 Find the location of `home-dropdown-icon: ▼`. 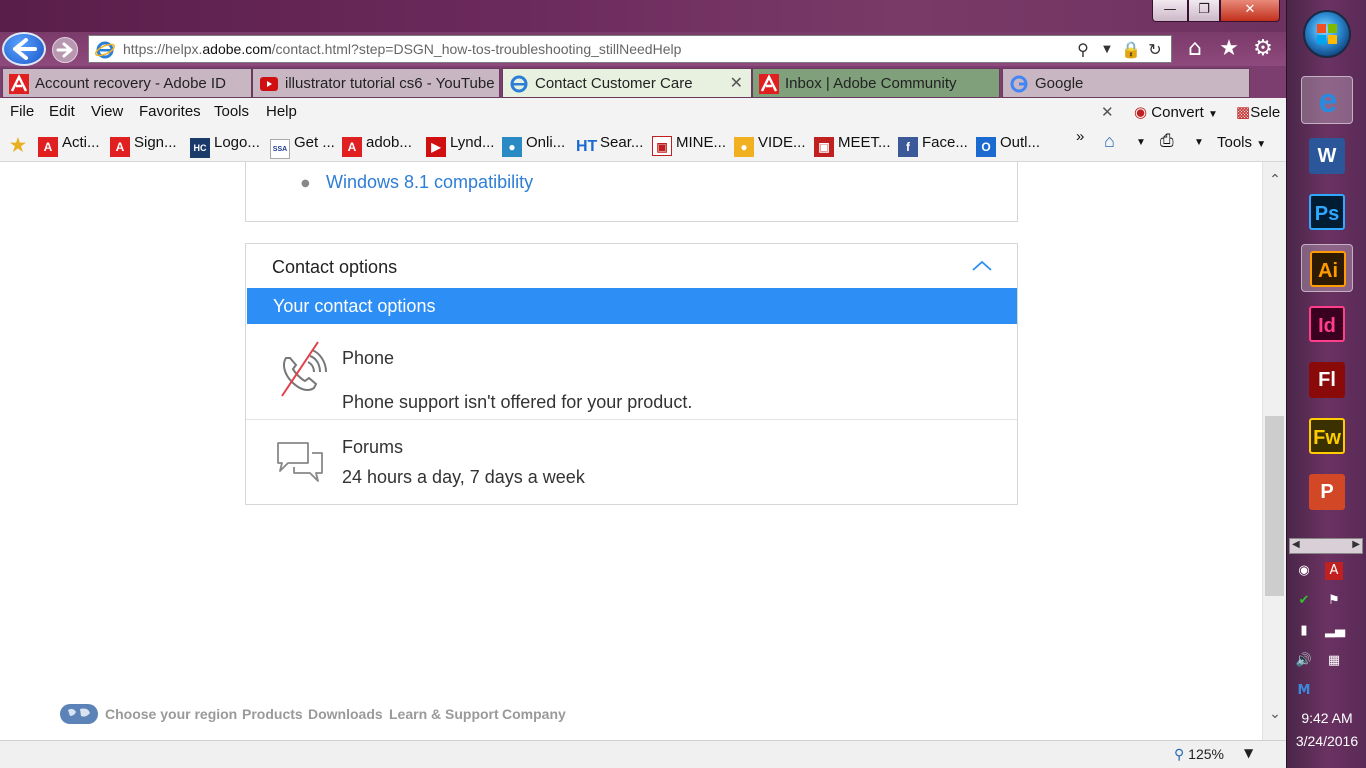

home-dropdown-icon: ▼ is located at coordinates (1141, 142).